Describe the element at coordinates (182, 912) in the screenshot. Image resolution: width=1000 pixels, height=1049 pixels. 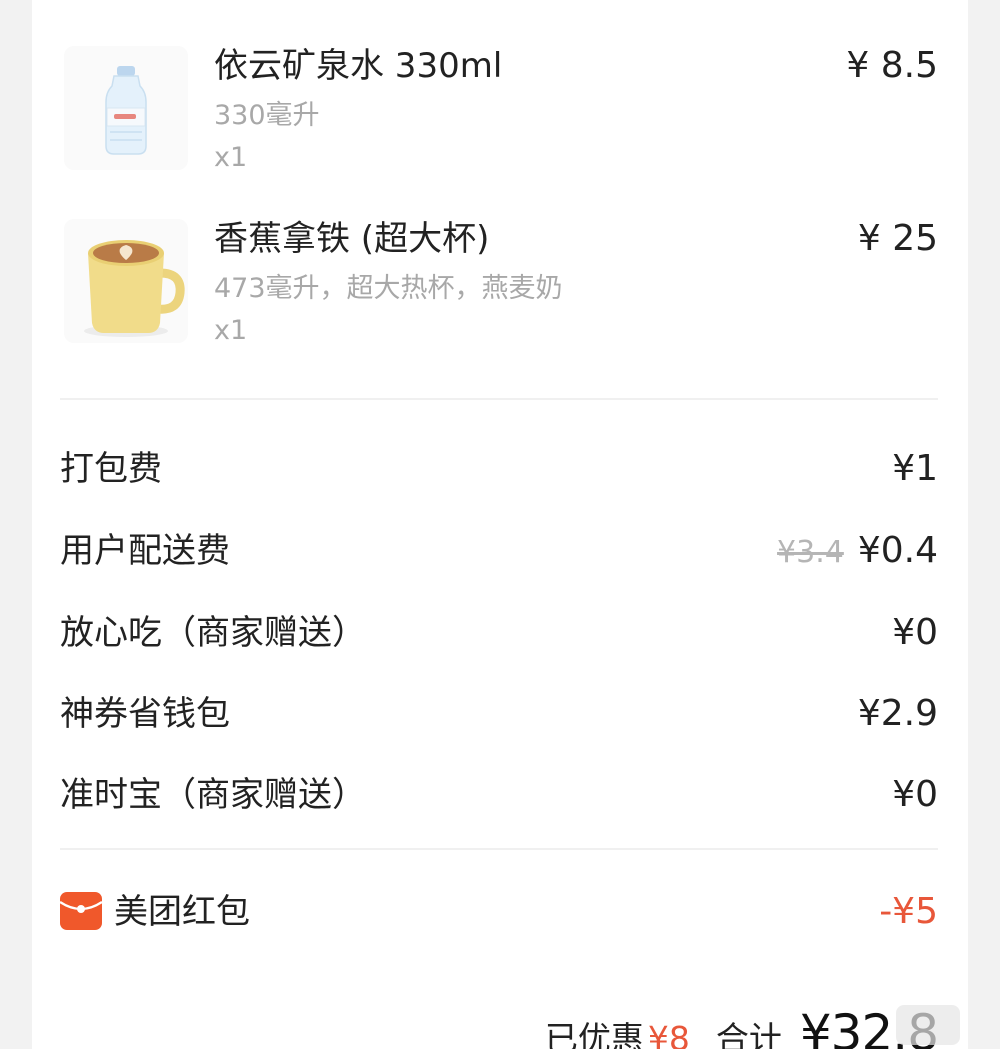
I see `red-packet-label: 美团红包` at that location.